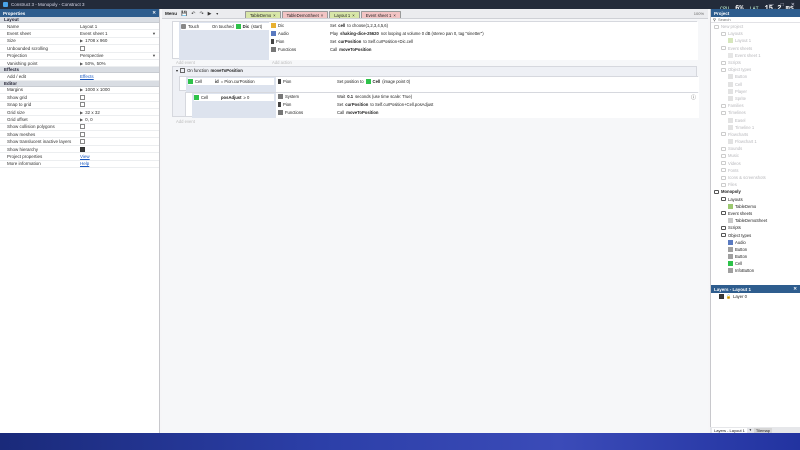 This screenshot has width=800, height=450. Describe the element at coordinates (755, 55) in the screenshot. I see `tree-item: Event sheet 1` at that location.